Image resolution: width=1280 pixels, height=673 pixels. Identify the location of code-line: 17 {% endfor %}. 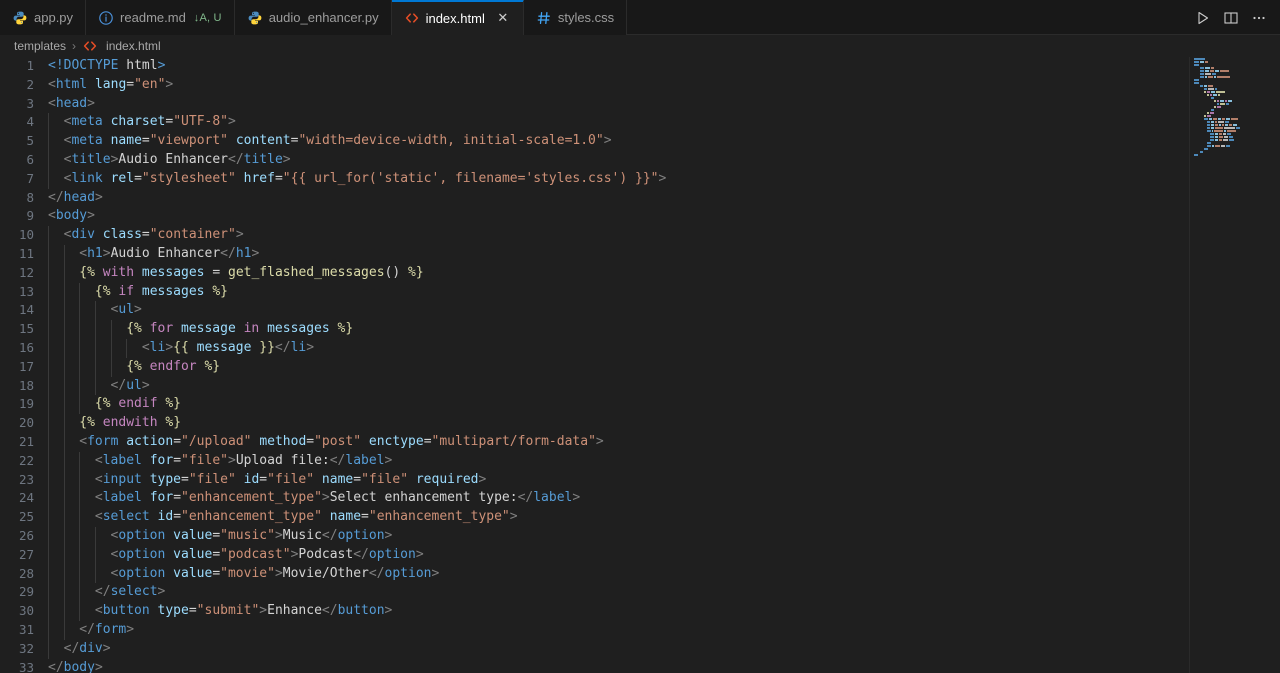
(640, 367).